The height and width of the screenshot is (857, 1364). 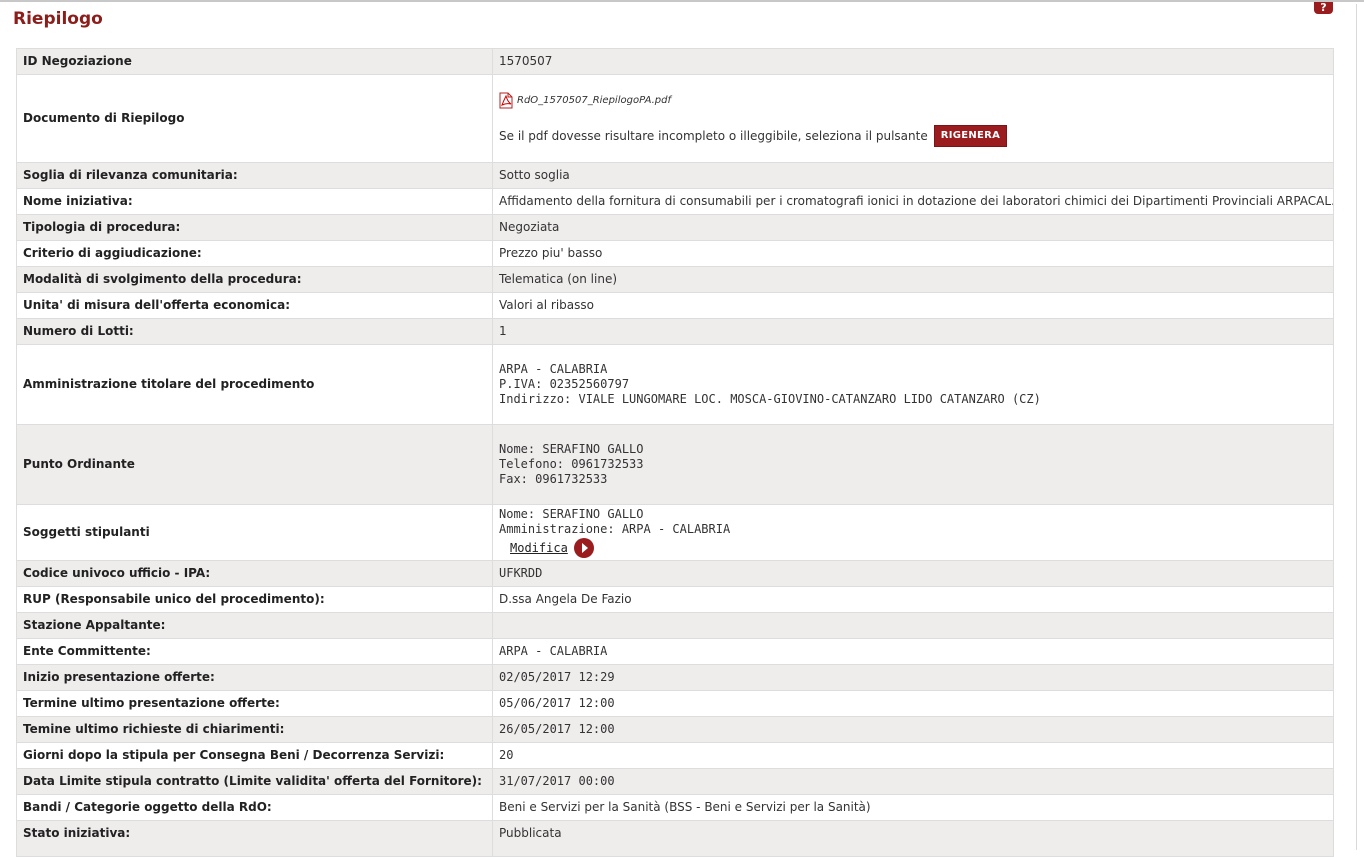 I want to click on label-soglia: Soglia di rilevanza comunitaria:, so click(x=254, y=175).